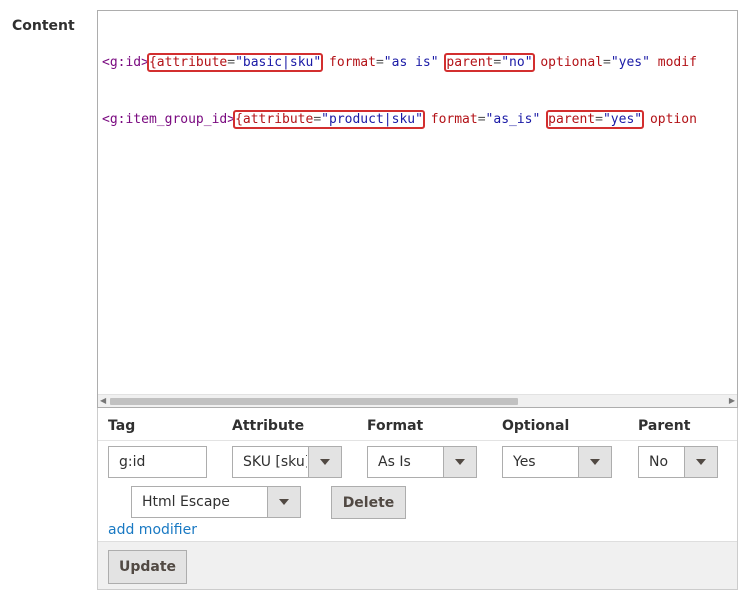  Describe the element at coordinates (394, 462) in the screenshot. I see `format-select-value: As Is` at that location.